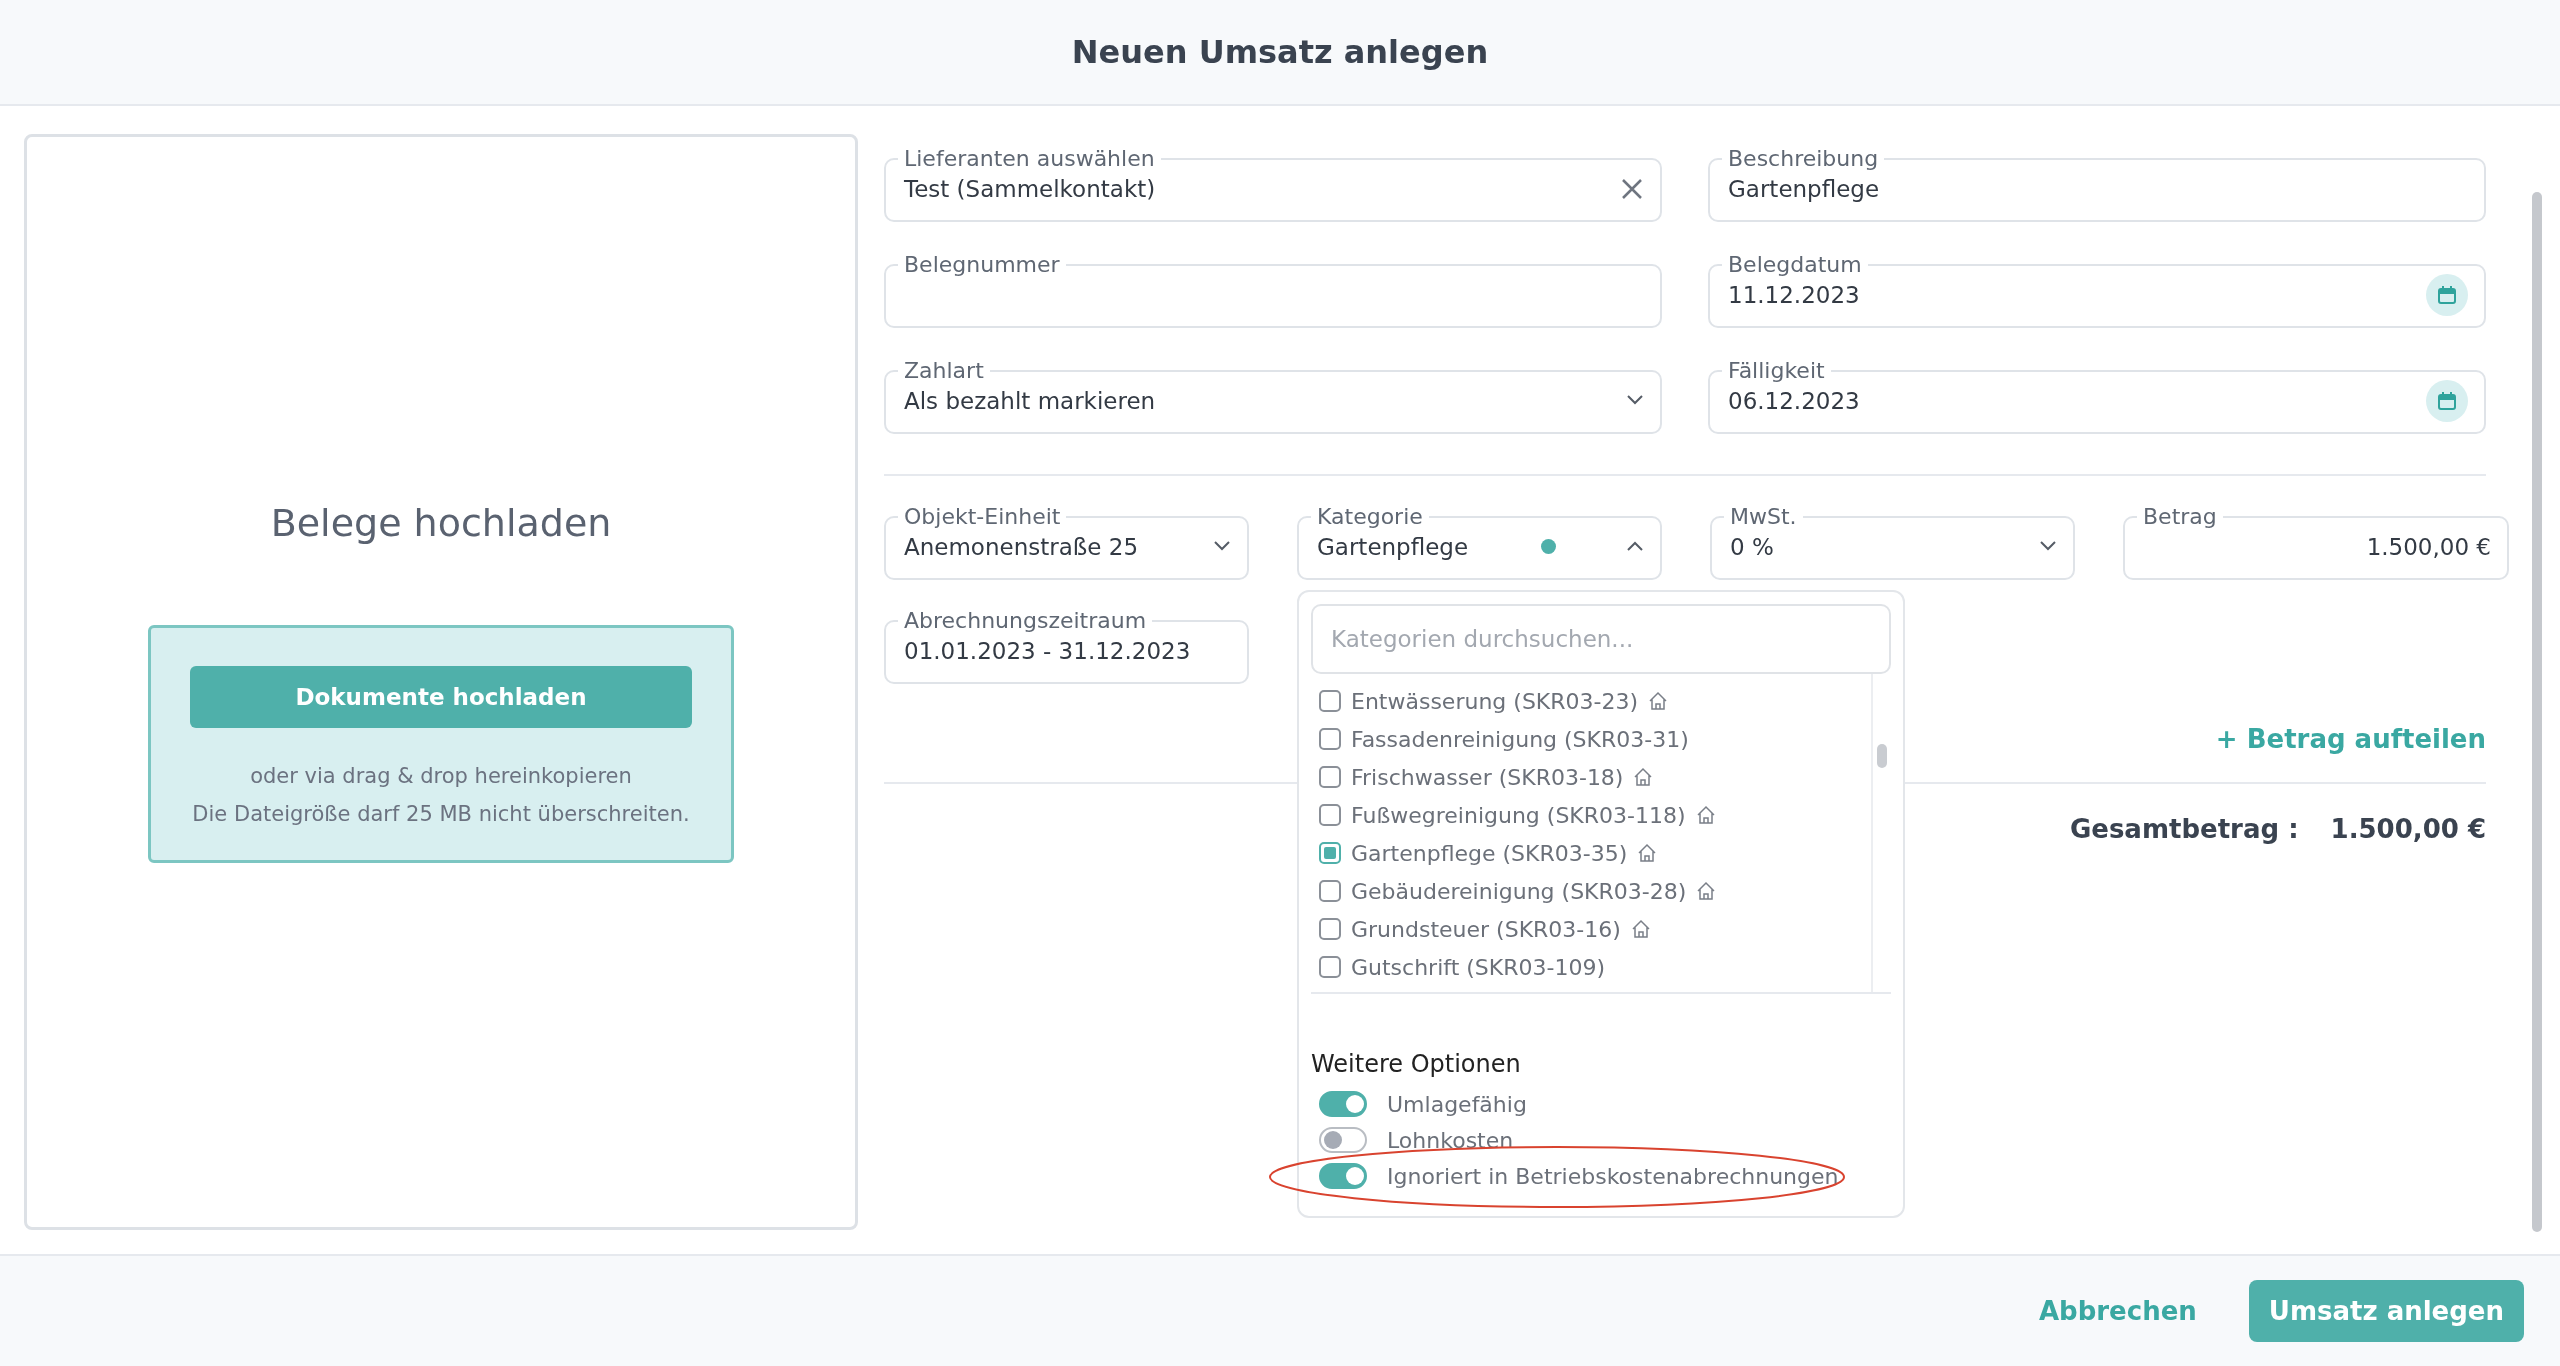 This screenshot has width=2560, height=1366. Describe the element at coordinates (1489, 853) in the screenshot. I see `option-label: Gartenpflege (SKR03-35)` at that location.